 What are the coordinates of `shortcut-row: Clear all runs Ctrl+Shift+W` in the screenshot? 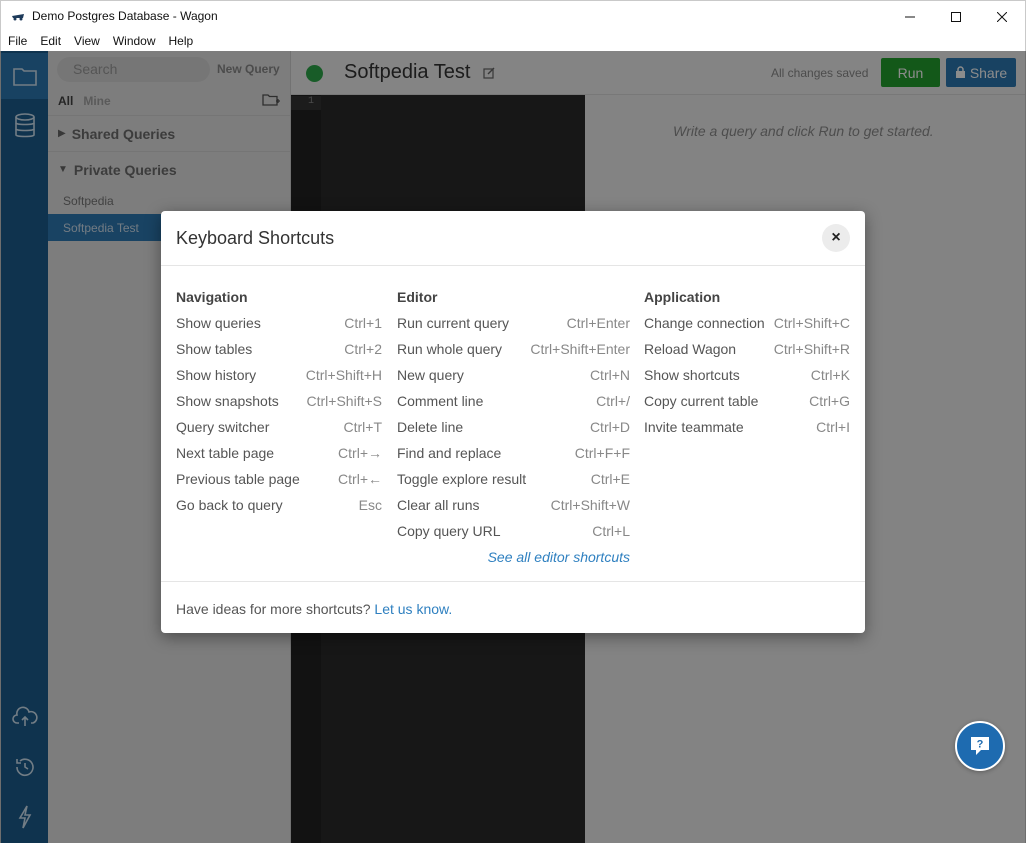 It's located at (513, 510).